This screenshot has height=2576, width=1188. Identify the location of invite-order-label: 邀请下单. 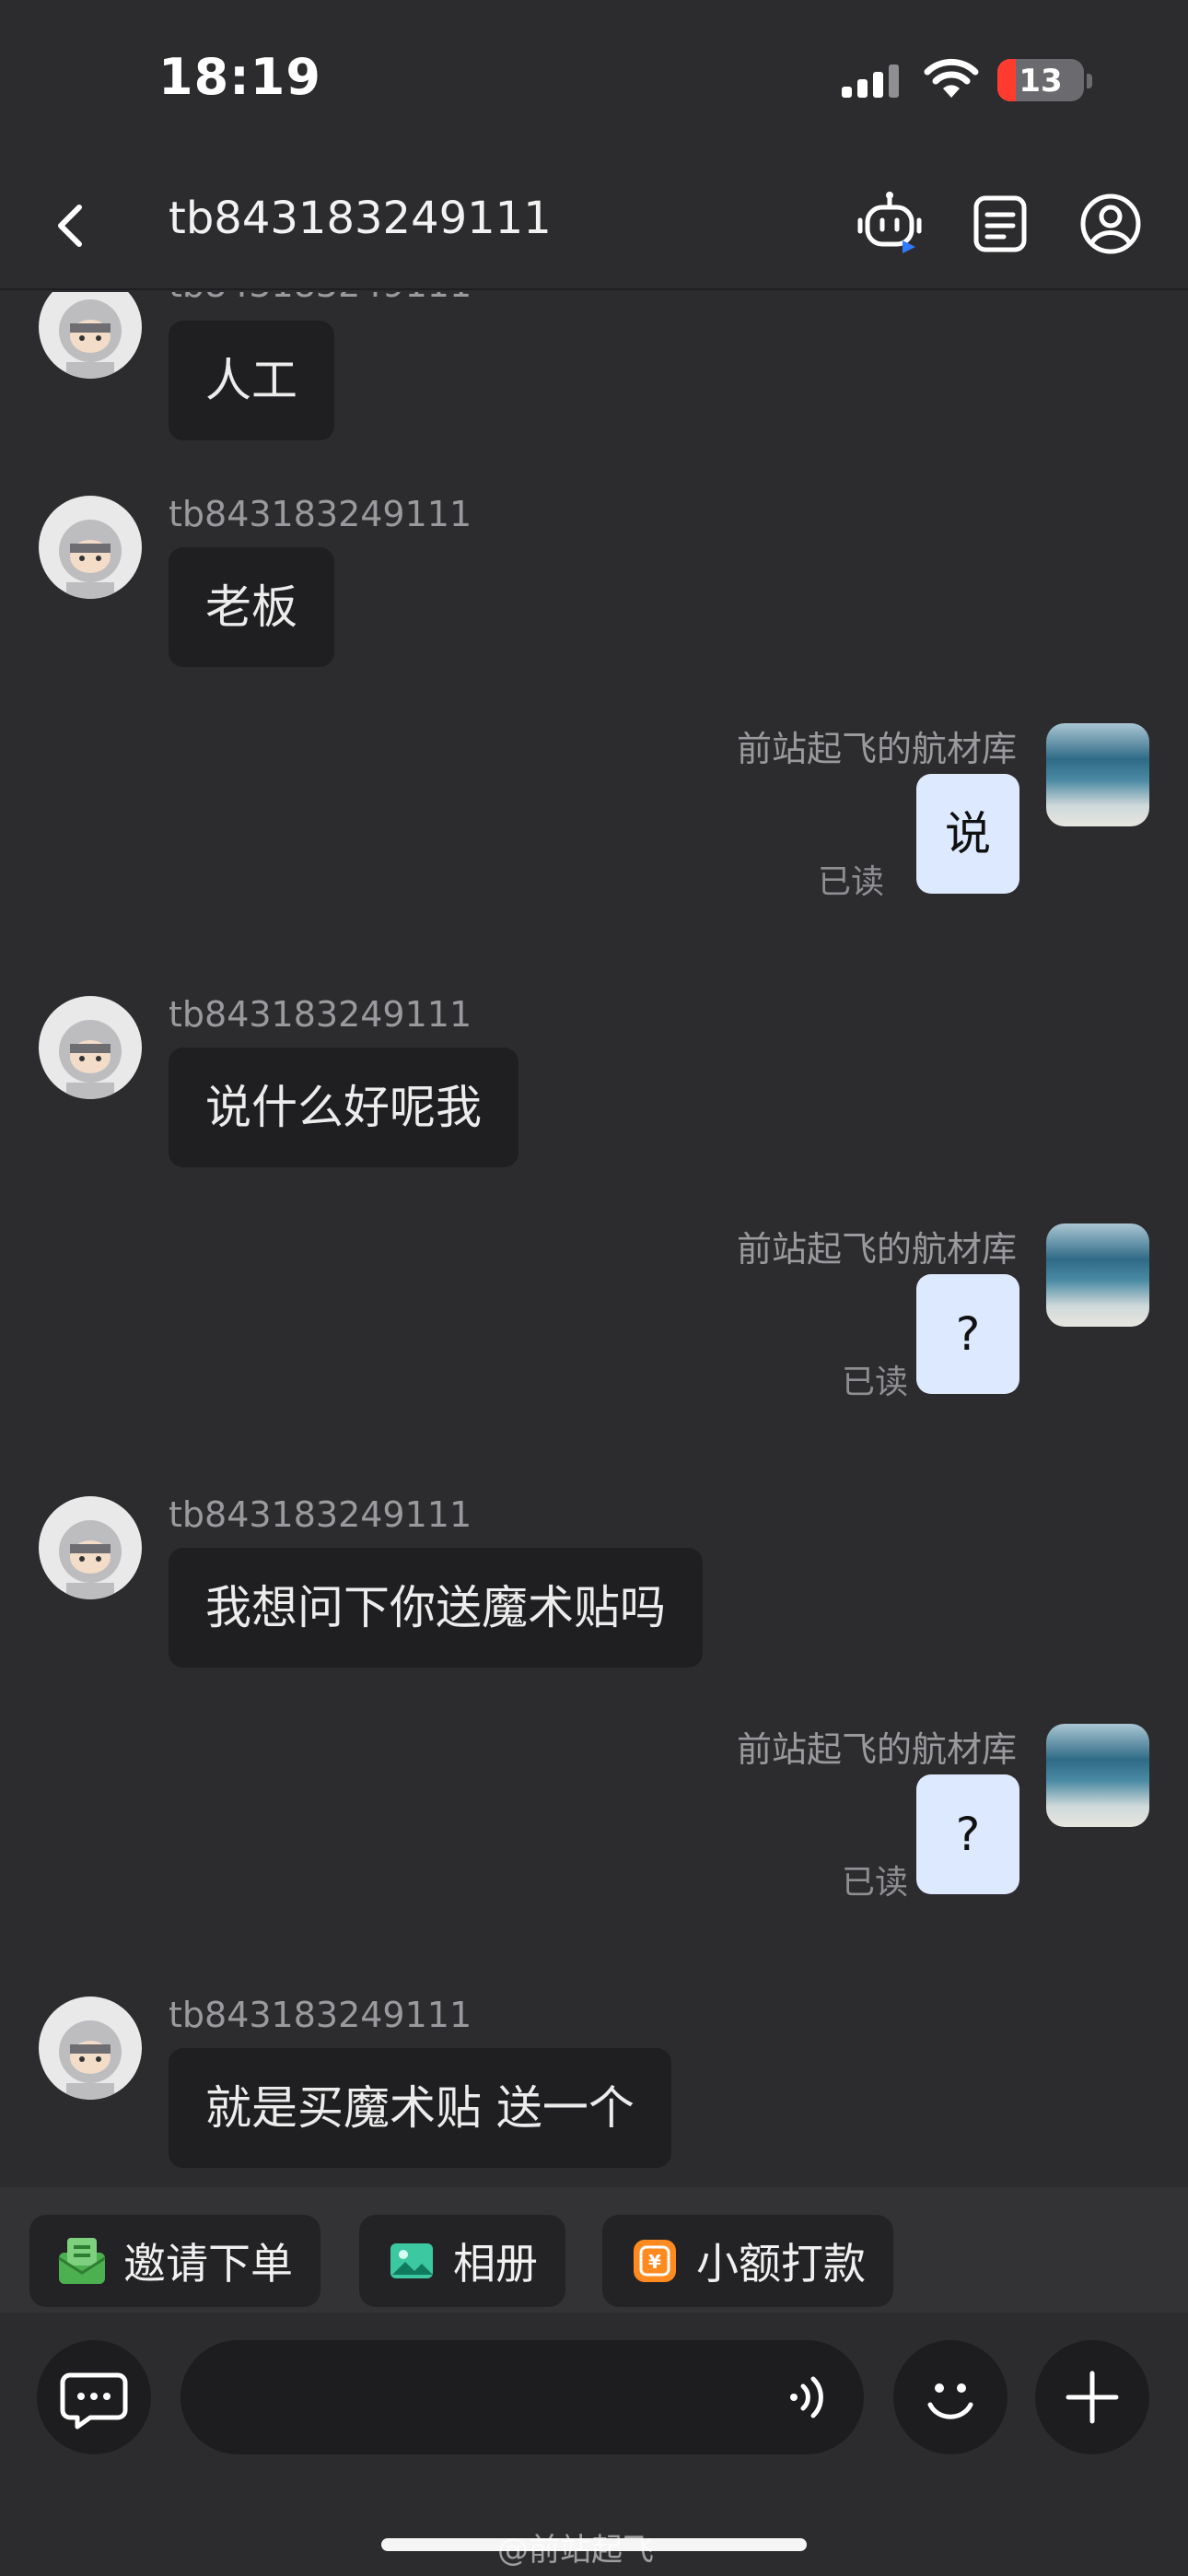
(208, 2264).